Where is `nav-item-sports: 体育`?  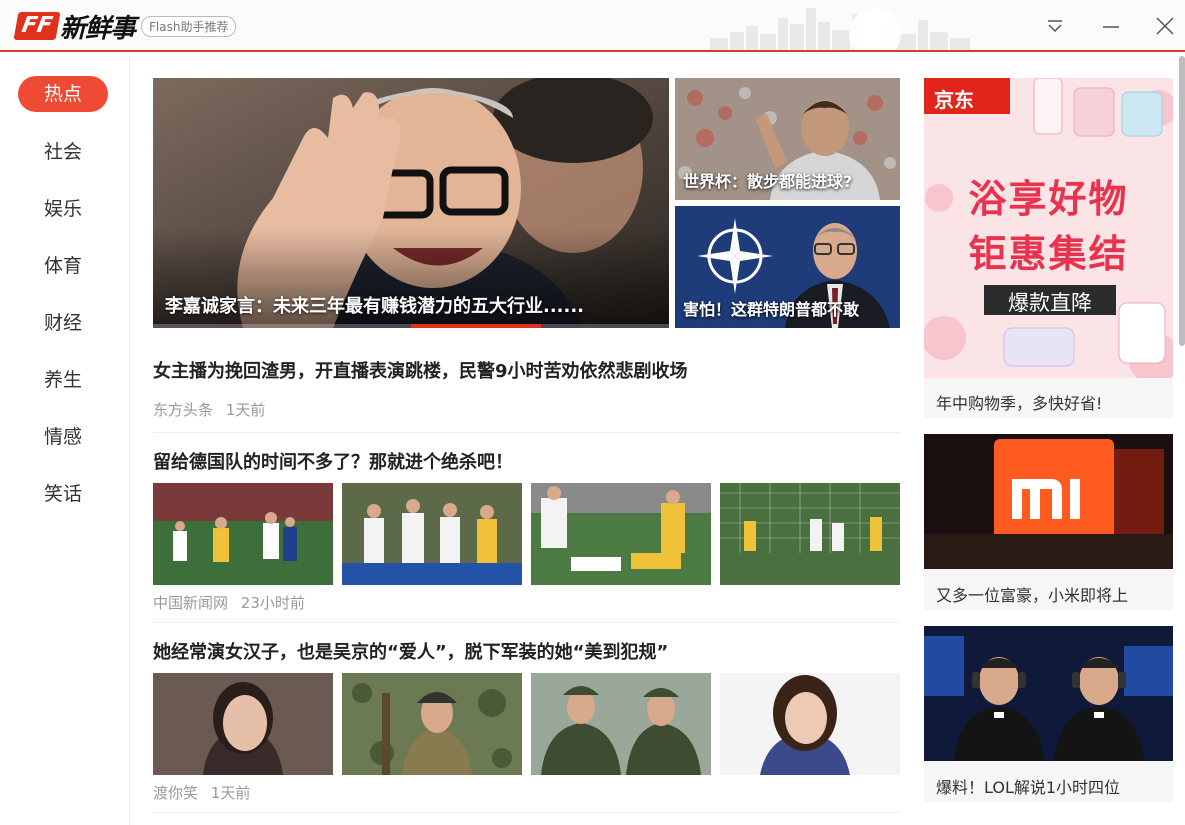
nav-item-sports: 体育 is located at coordinates (63, 266).